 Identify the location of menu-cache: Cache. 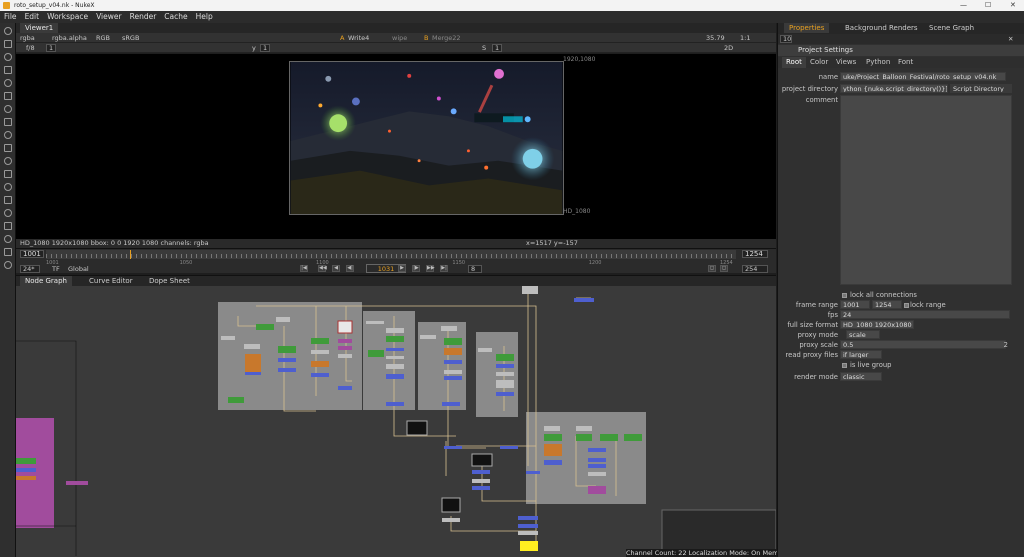
(175, 16).